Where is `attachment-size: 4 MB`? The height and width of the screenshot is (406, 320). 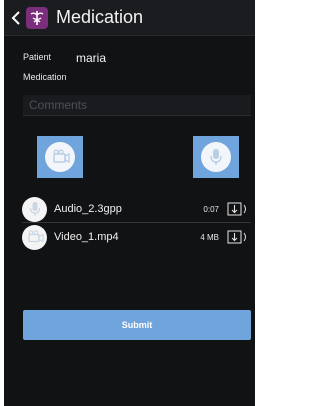 attachment-size: 4 MB is located at coordinates (209, 237).